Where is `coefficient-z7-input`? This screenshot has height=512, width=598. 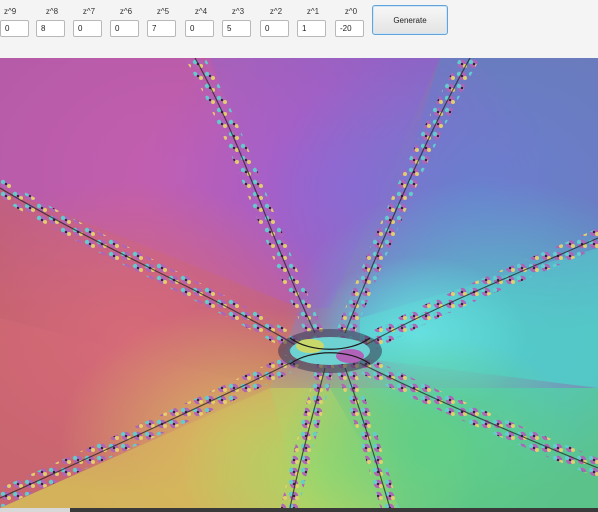 coefficient-z7-input is located at coordinates (87, 28).